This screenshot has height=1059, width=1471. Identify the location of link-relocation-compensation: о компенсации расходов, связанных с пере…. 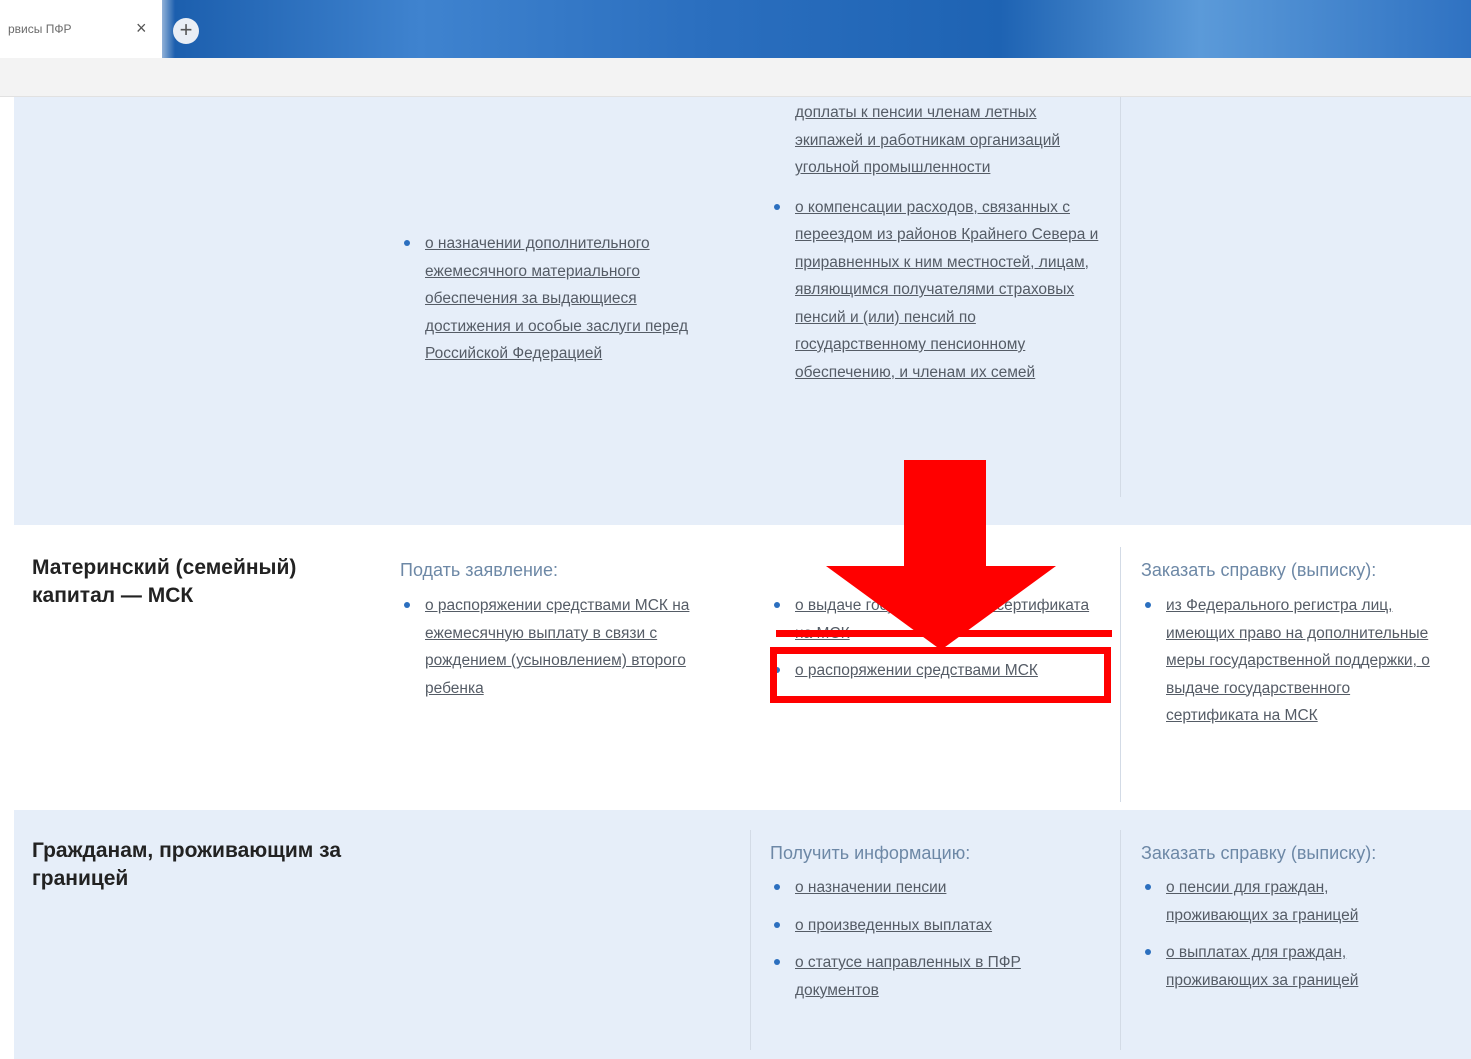
(946, 290).